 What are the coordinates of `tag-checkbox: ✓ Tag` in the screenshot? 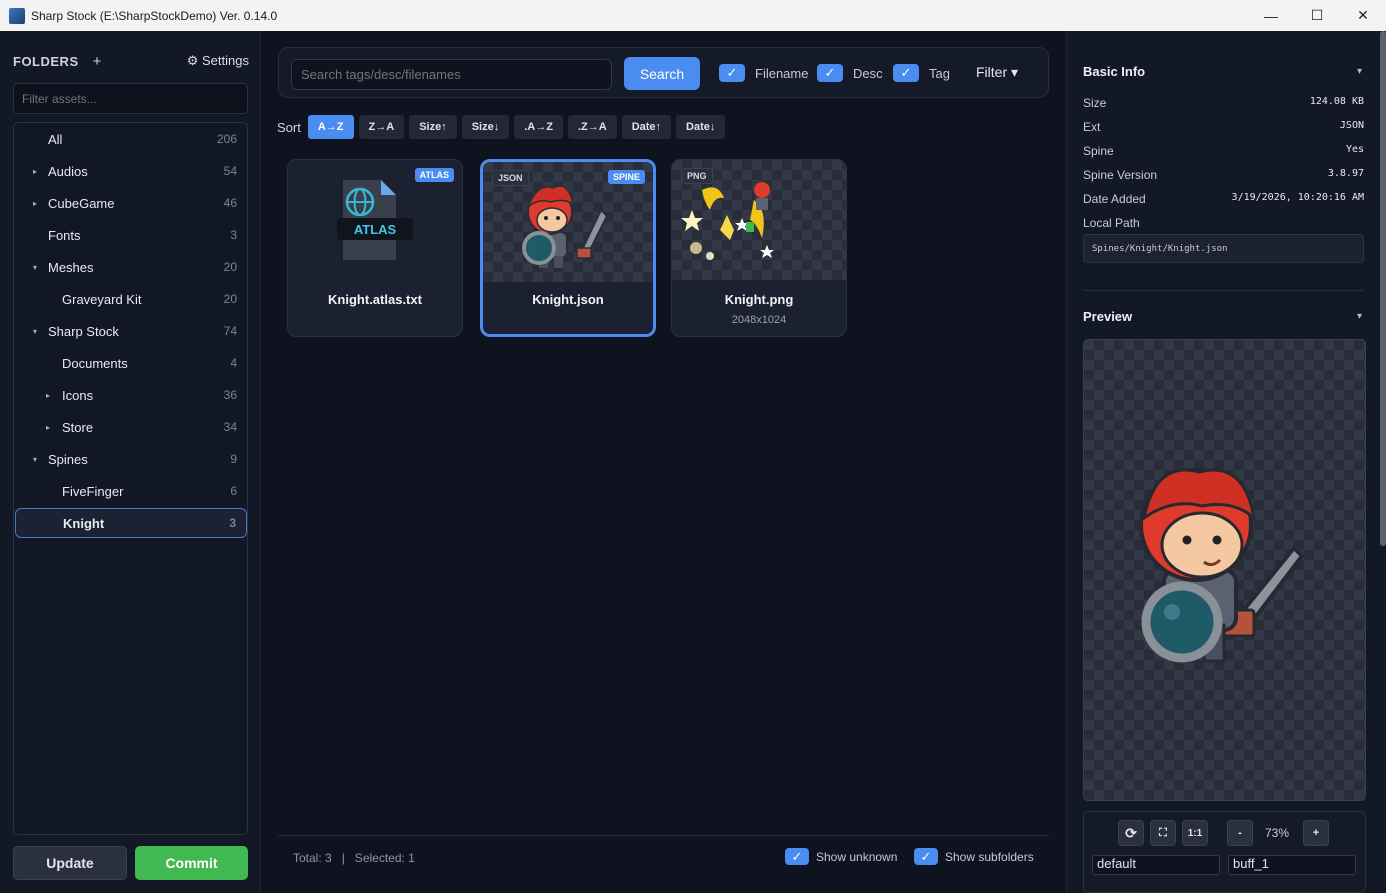 It's located at (921, 73).